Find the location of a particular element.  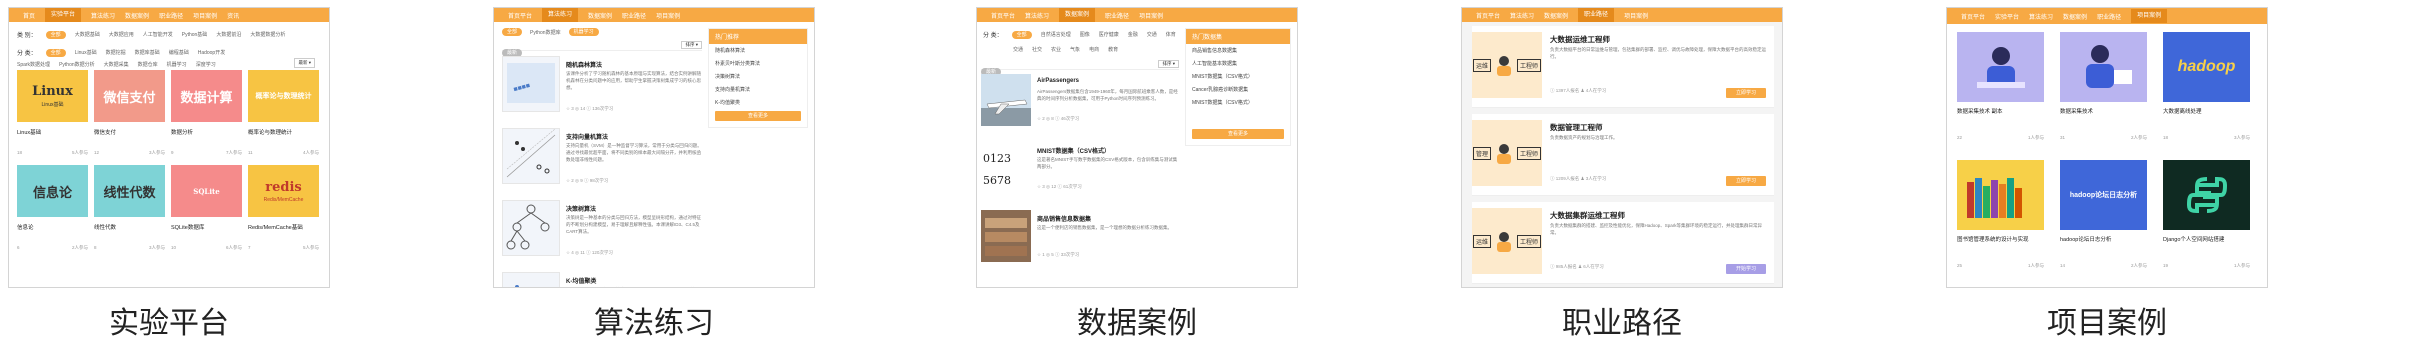

project-card: hadoop 大数据离线处理 18 3人参与 is located at coordinates (2206, 91).